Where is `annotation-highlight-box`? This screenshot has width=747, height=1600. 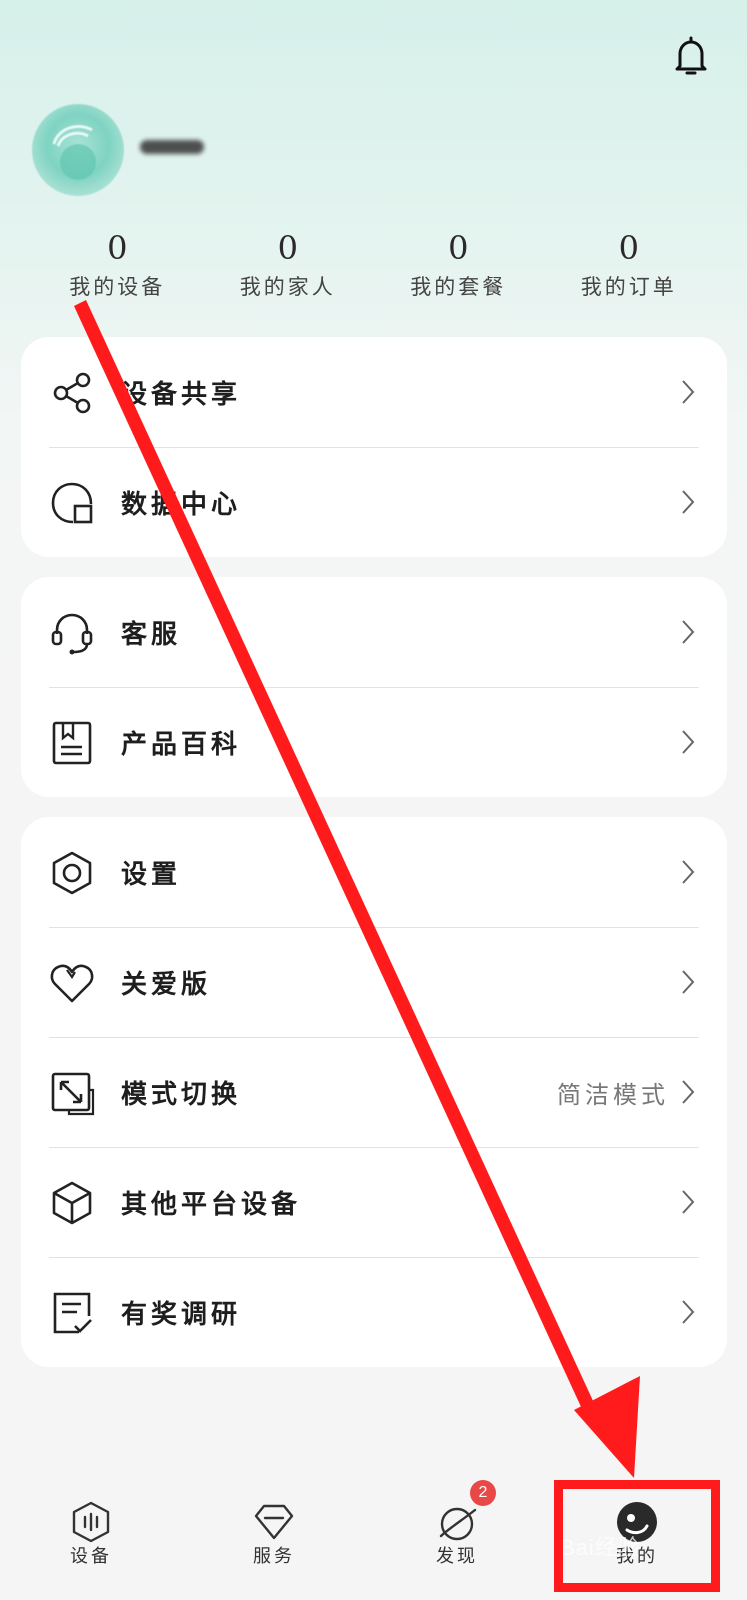 annotation-highlight-box is located at coordinates (637, 1536).